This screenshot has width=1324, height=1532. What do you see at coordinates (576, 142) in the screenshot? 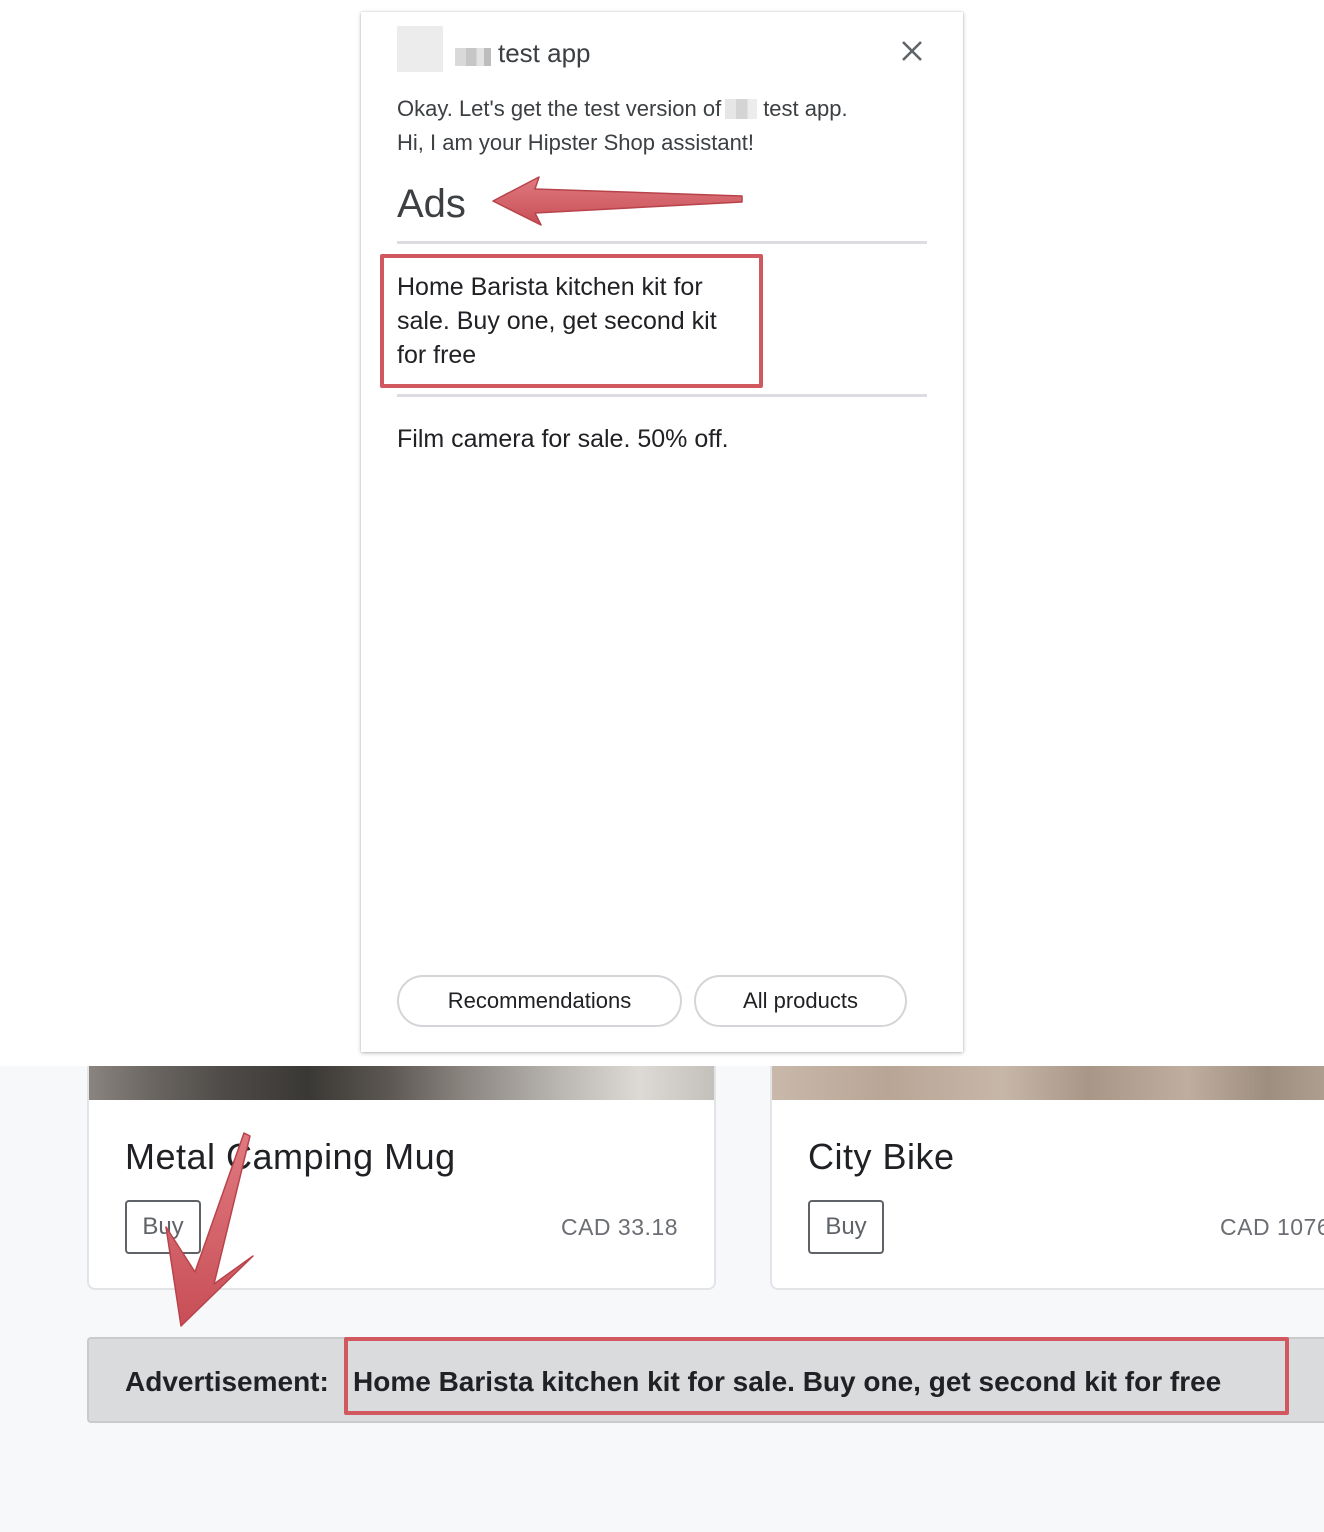
I see `assistant-message-line-2: Hi, I am your Hipster Shop assistant!` at bounding box center [576, 142].